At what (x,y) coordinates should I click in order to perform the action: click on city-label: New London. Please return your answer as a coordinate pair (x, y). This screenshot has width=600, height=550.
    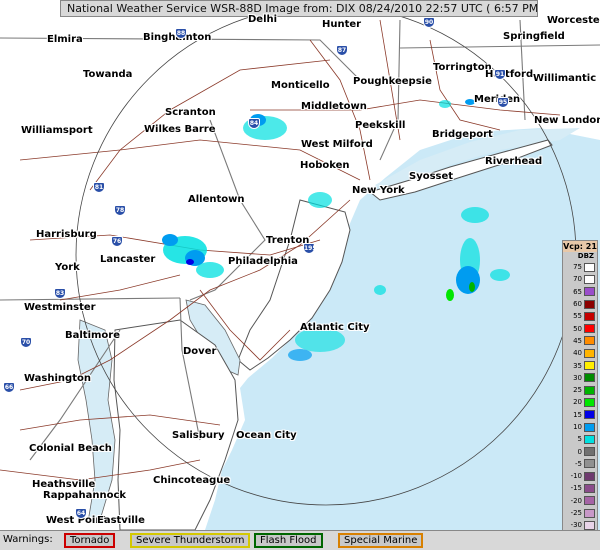
    Looking at the image, I should click on (567, 120).